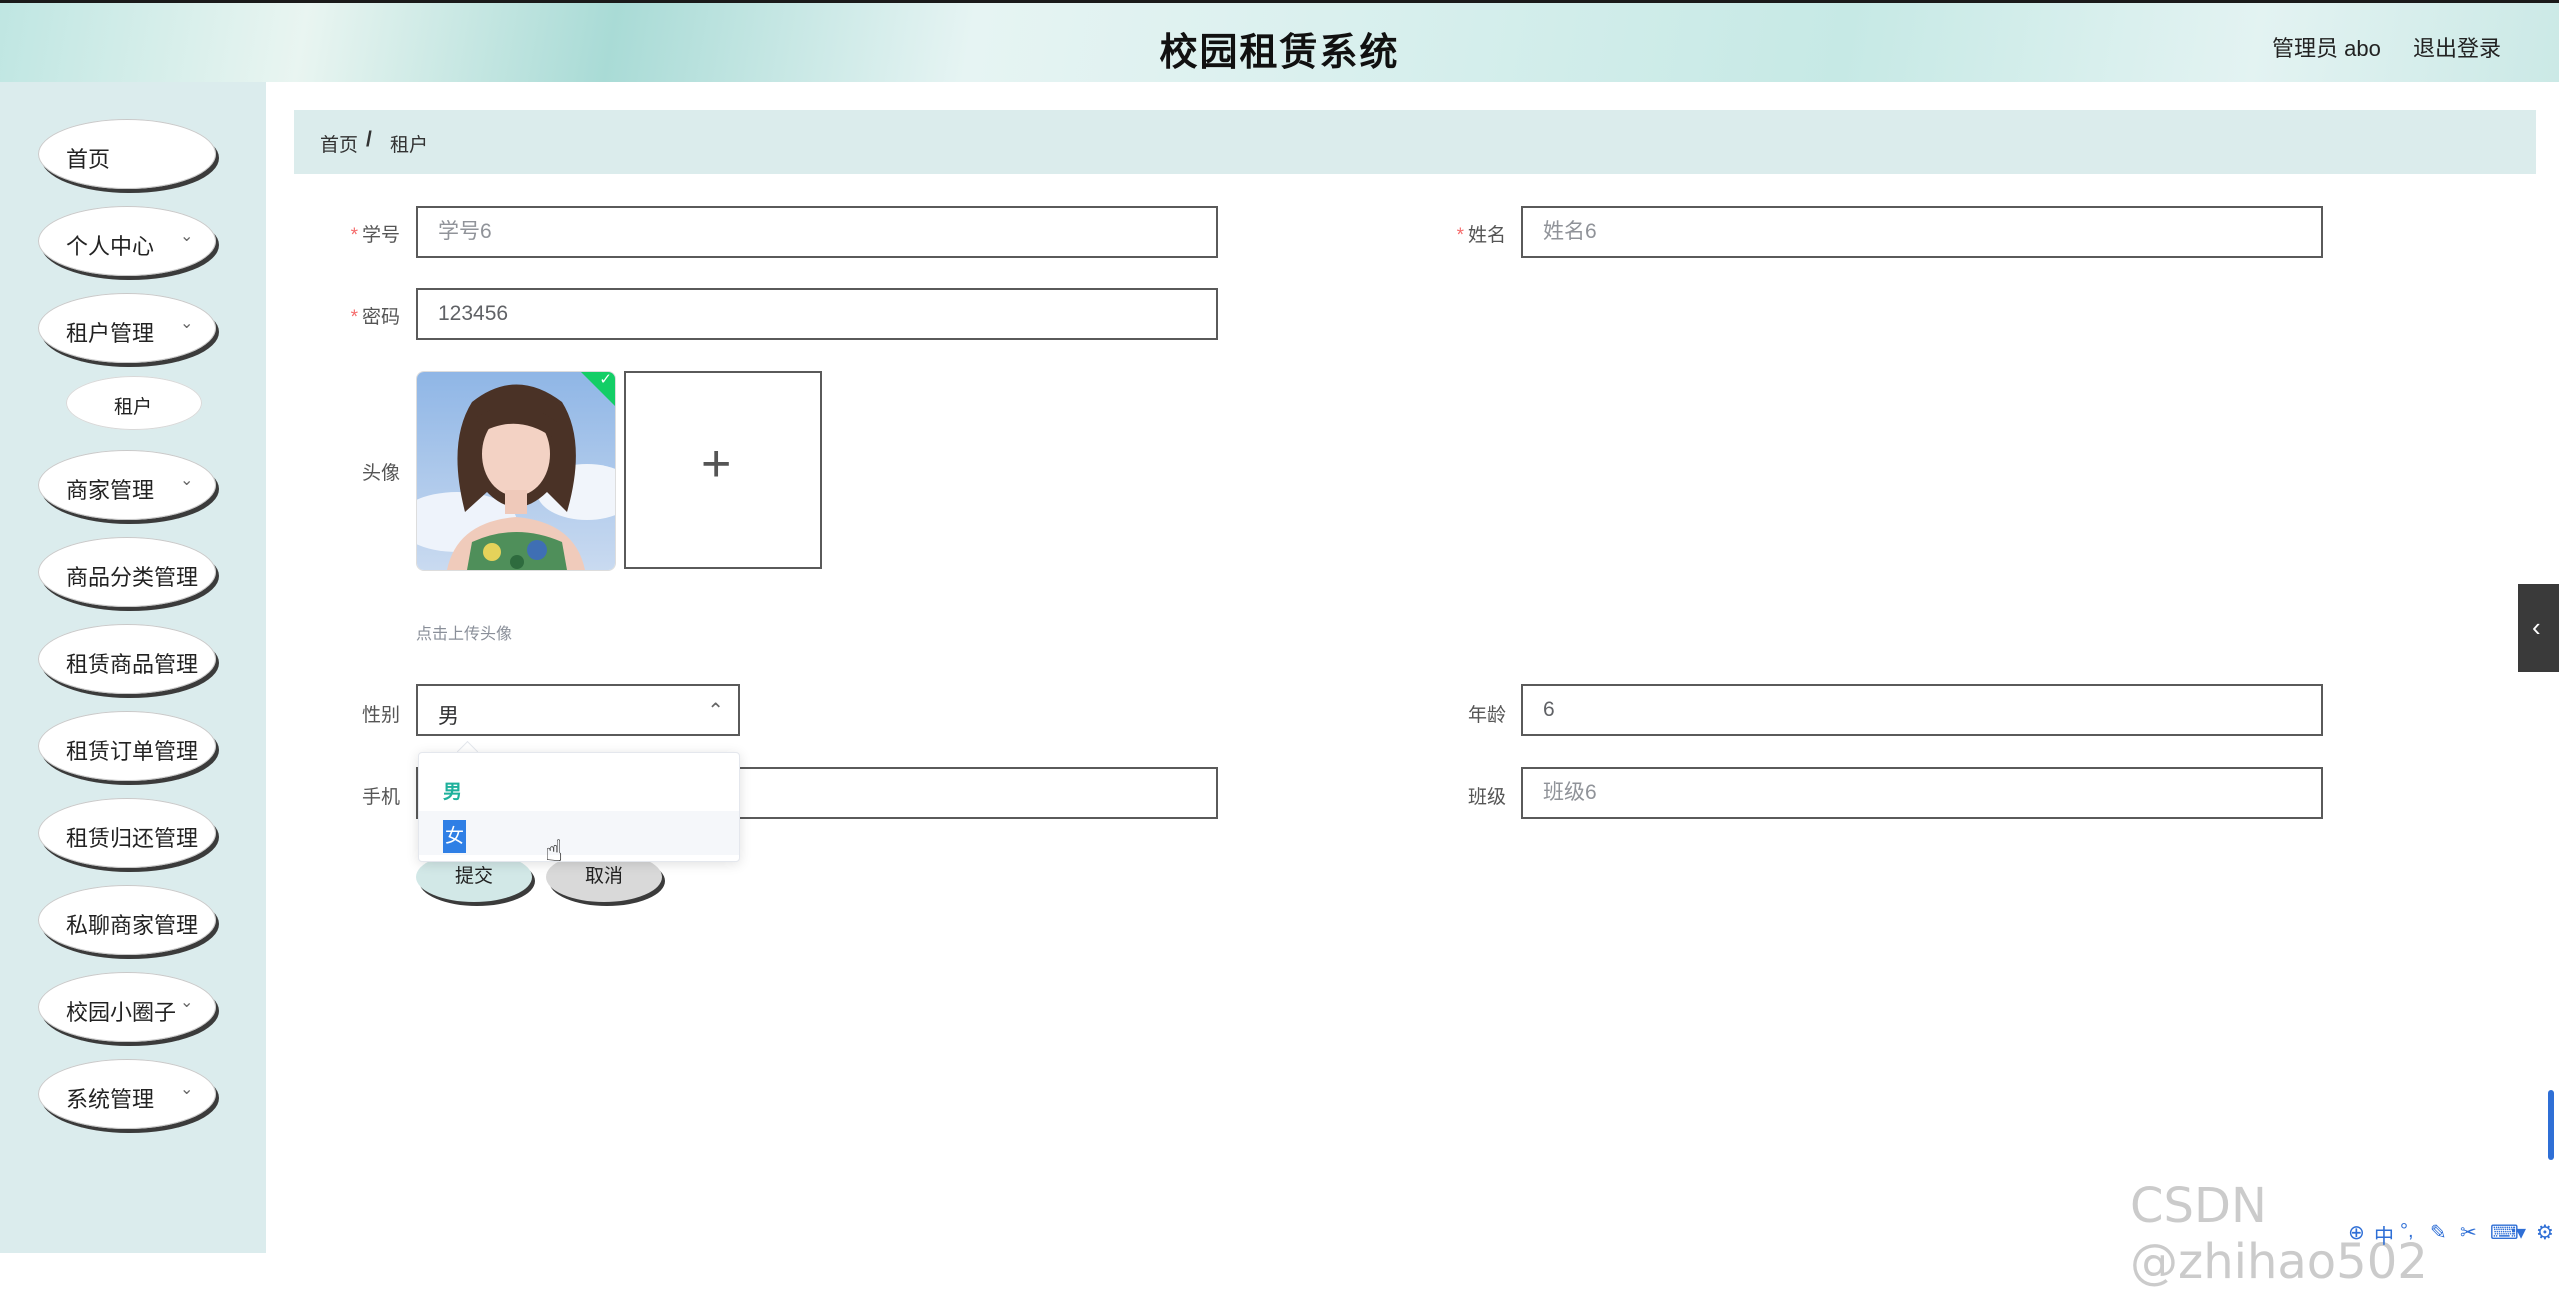  I want to click on sidebar-item-label: 商品分类管理, so click(132, 577).